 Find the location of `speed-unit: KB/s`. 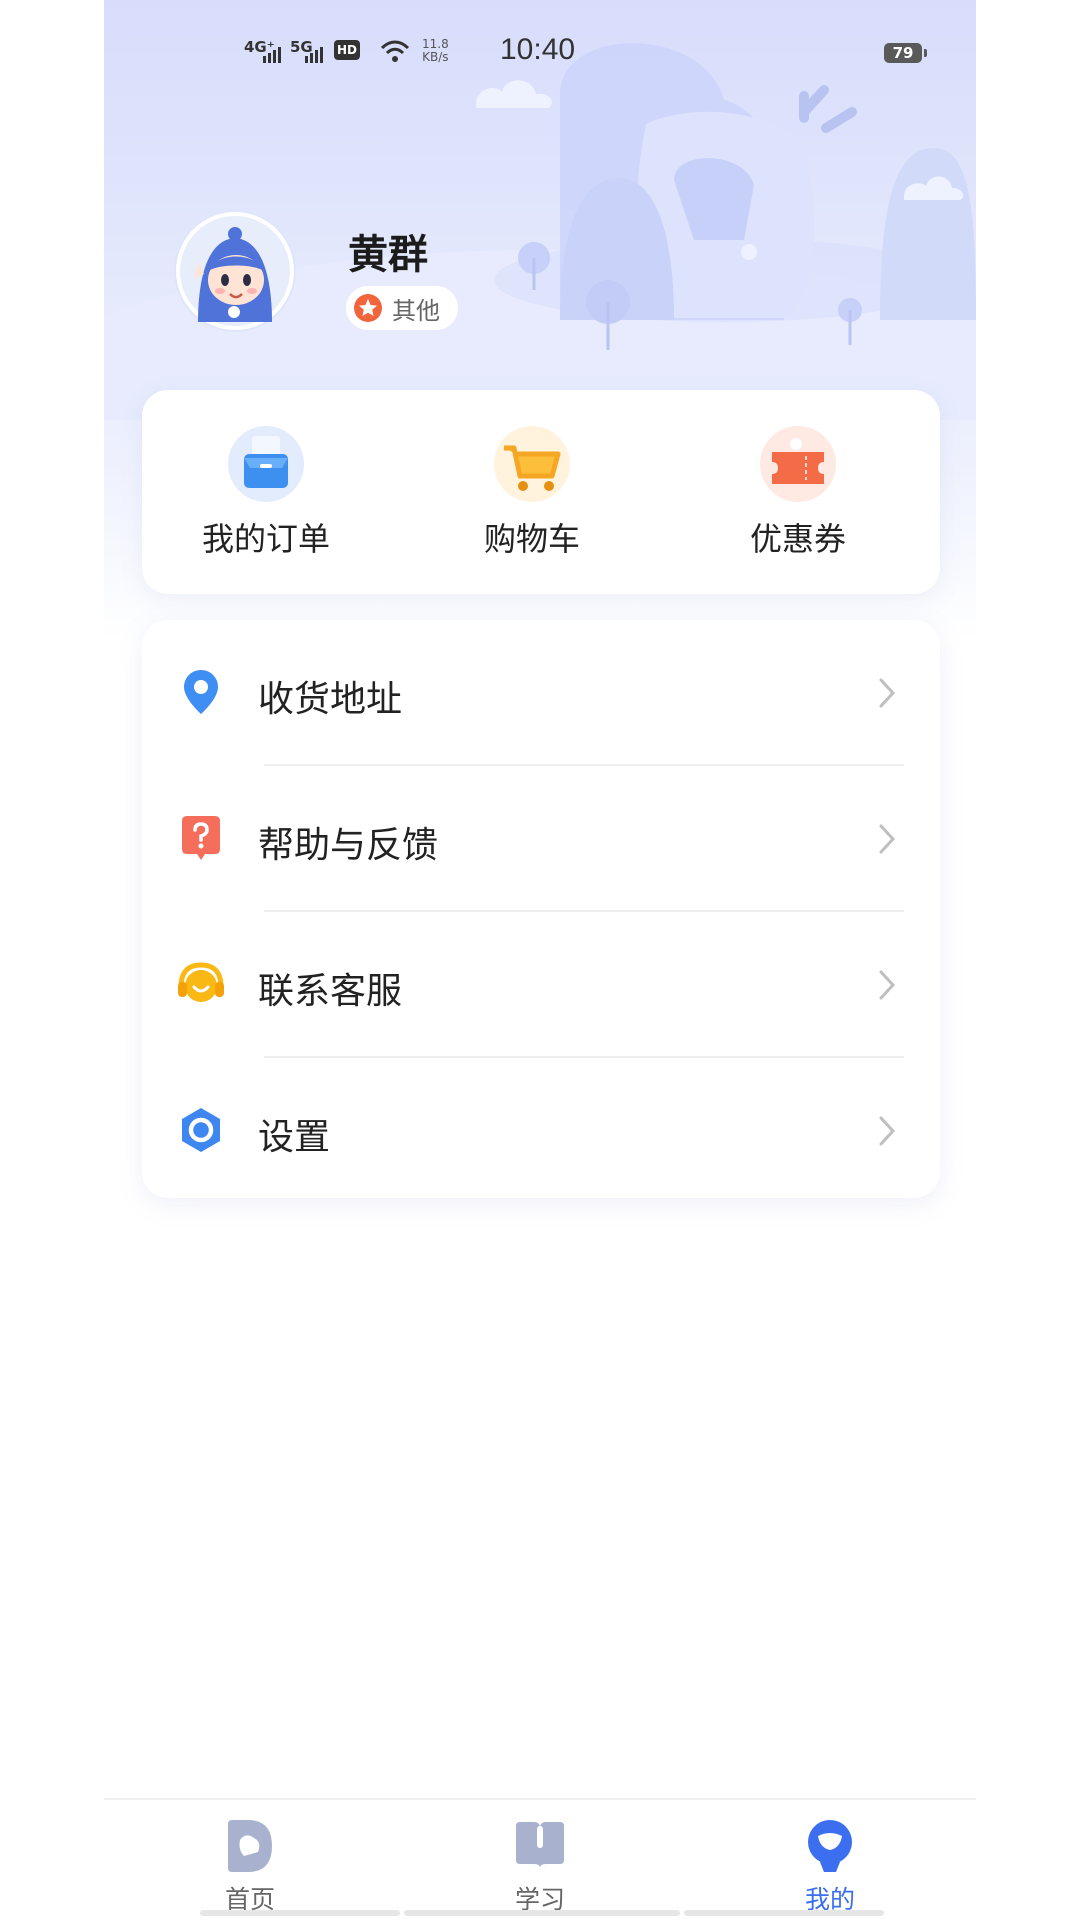

speed-unit: KB/s is located at coordinates (435, 57).